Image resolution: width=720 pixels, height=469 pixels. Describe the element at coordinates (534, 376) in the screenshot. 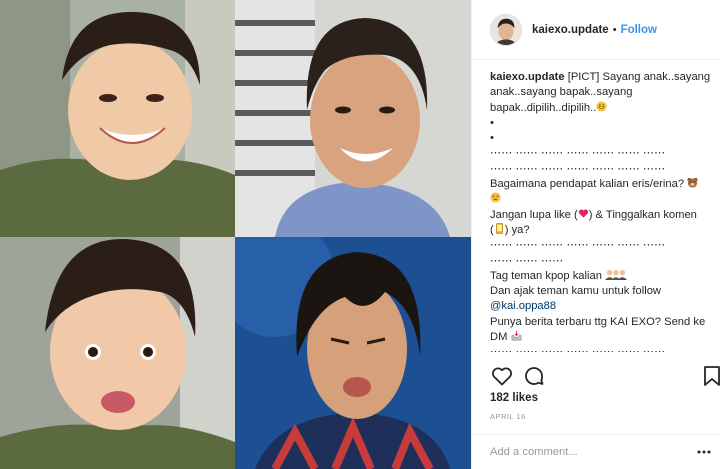

I see `speech-bubble-icon` at that location.